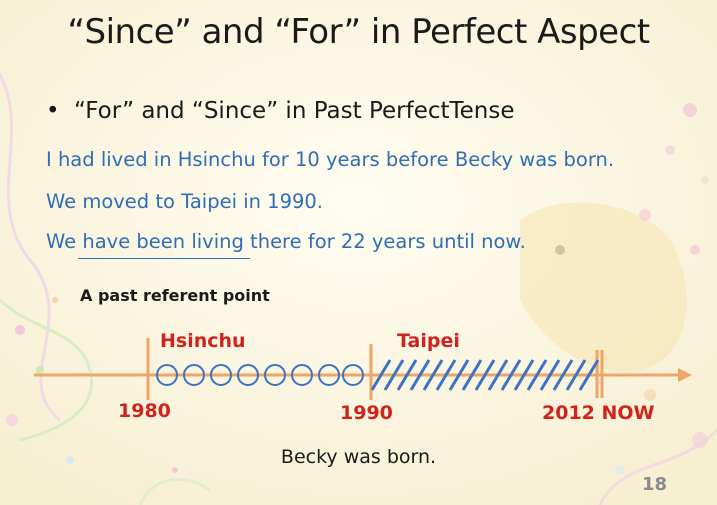  What do you see at coordinates (144, 411) in the screenshot?
I see `timeline-year-start: 1980` at bounding box center [144, 411].